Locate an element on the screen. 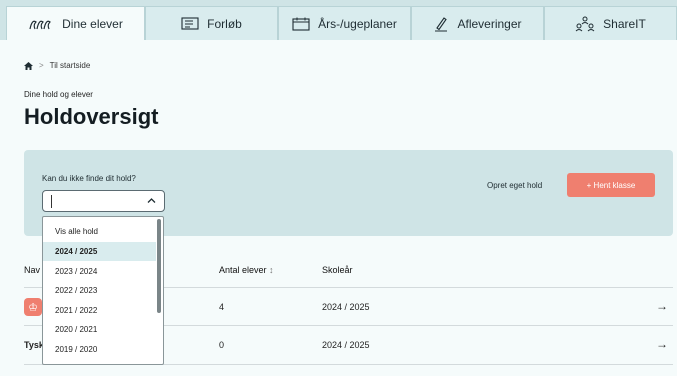 The image size is (677, 376). column-header-count: Antal elever ↕ is located at coordinates (246, 270).